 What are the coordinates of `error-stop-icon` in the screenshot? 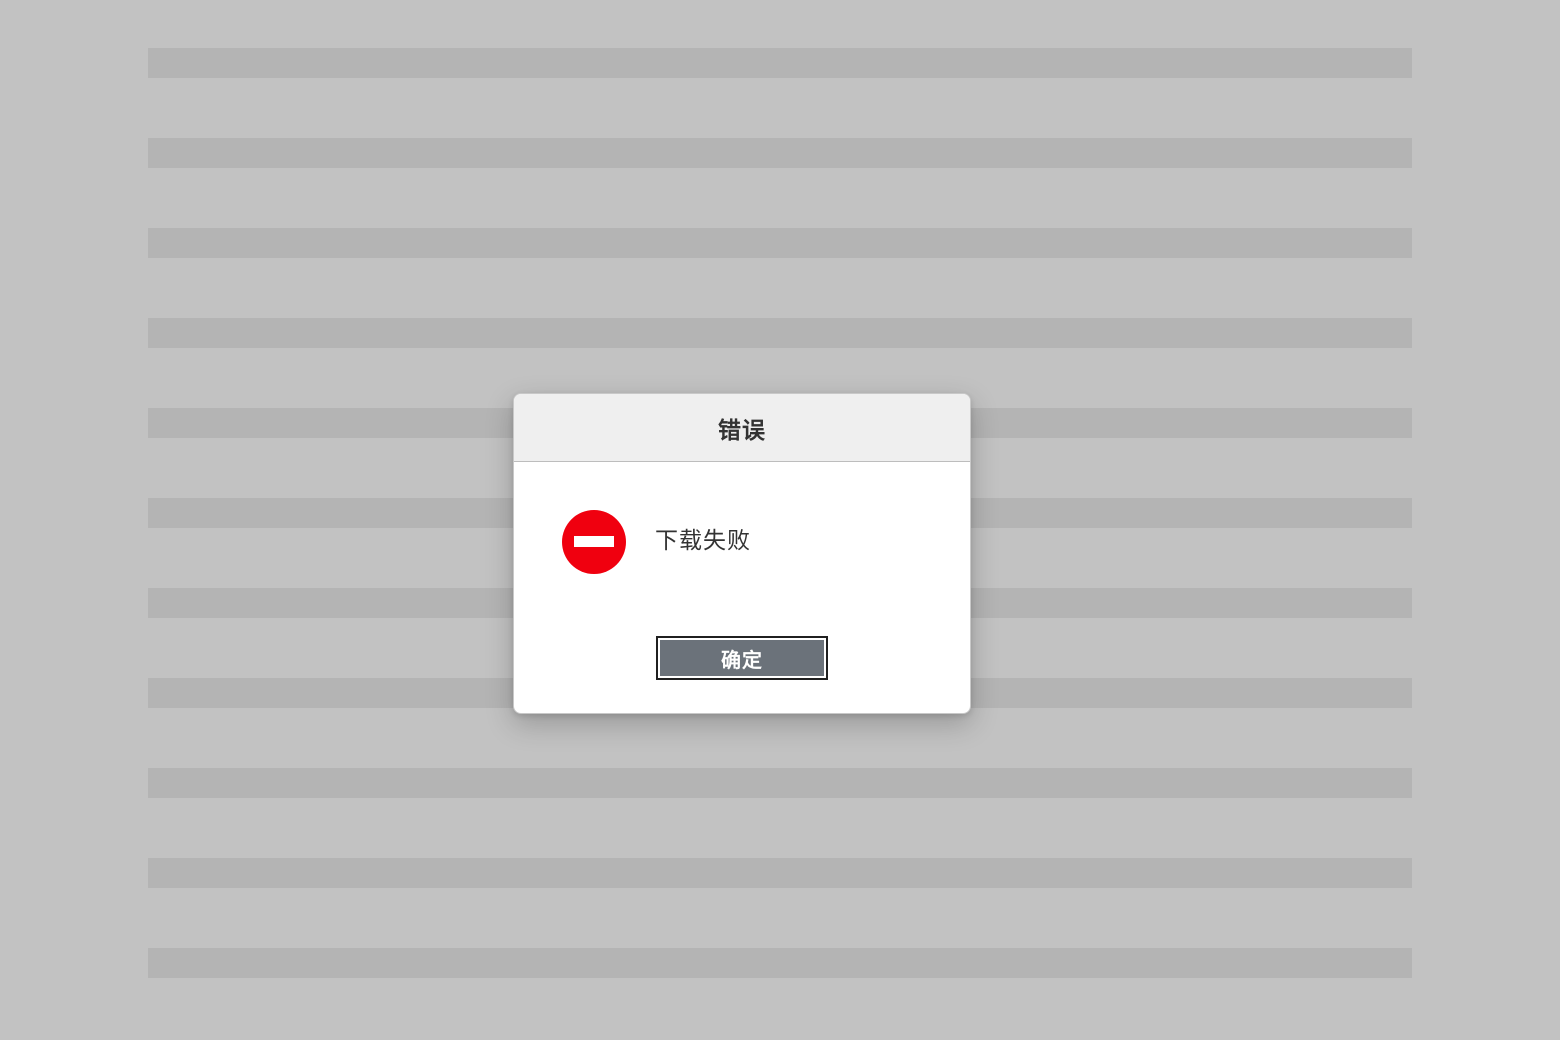 It's located at (594, 542).